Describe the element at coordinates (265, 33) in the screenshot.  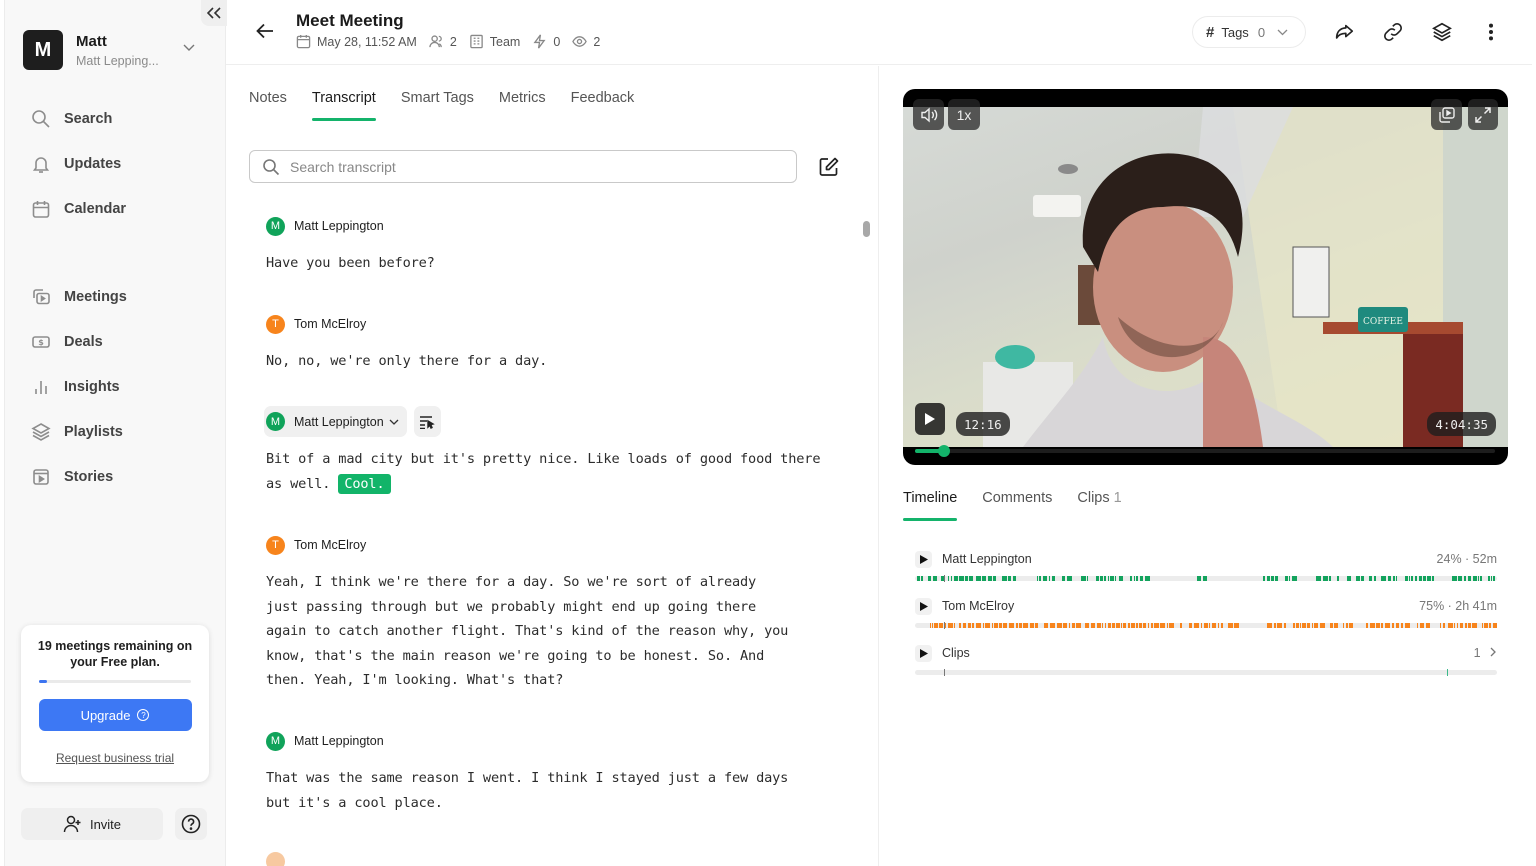
I see `back-button` at that location.